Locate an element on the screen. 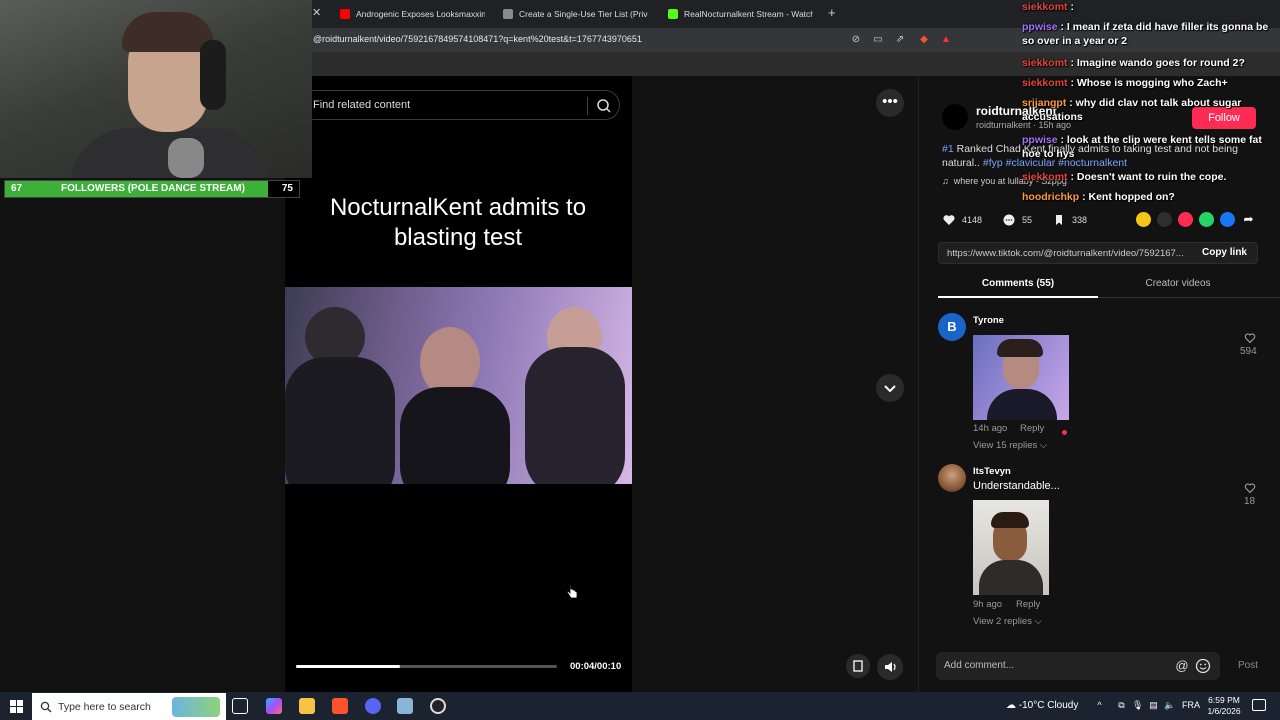 Image resolution: width=1280 pixels, height=720 pixels. video-frame is located at coordinates (458, 385).